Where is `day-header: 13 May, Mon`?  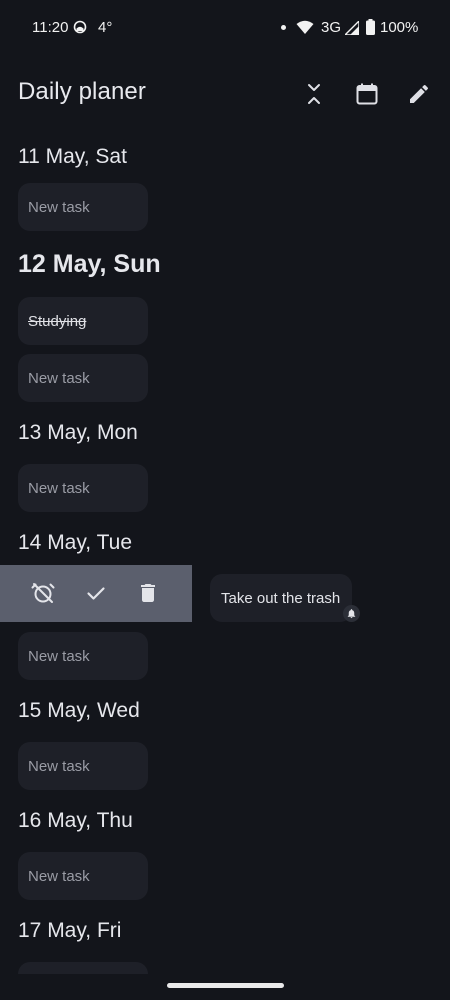 day-header: 13 May, Mon is located at coordinates (78, 432).